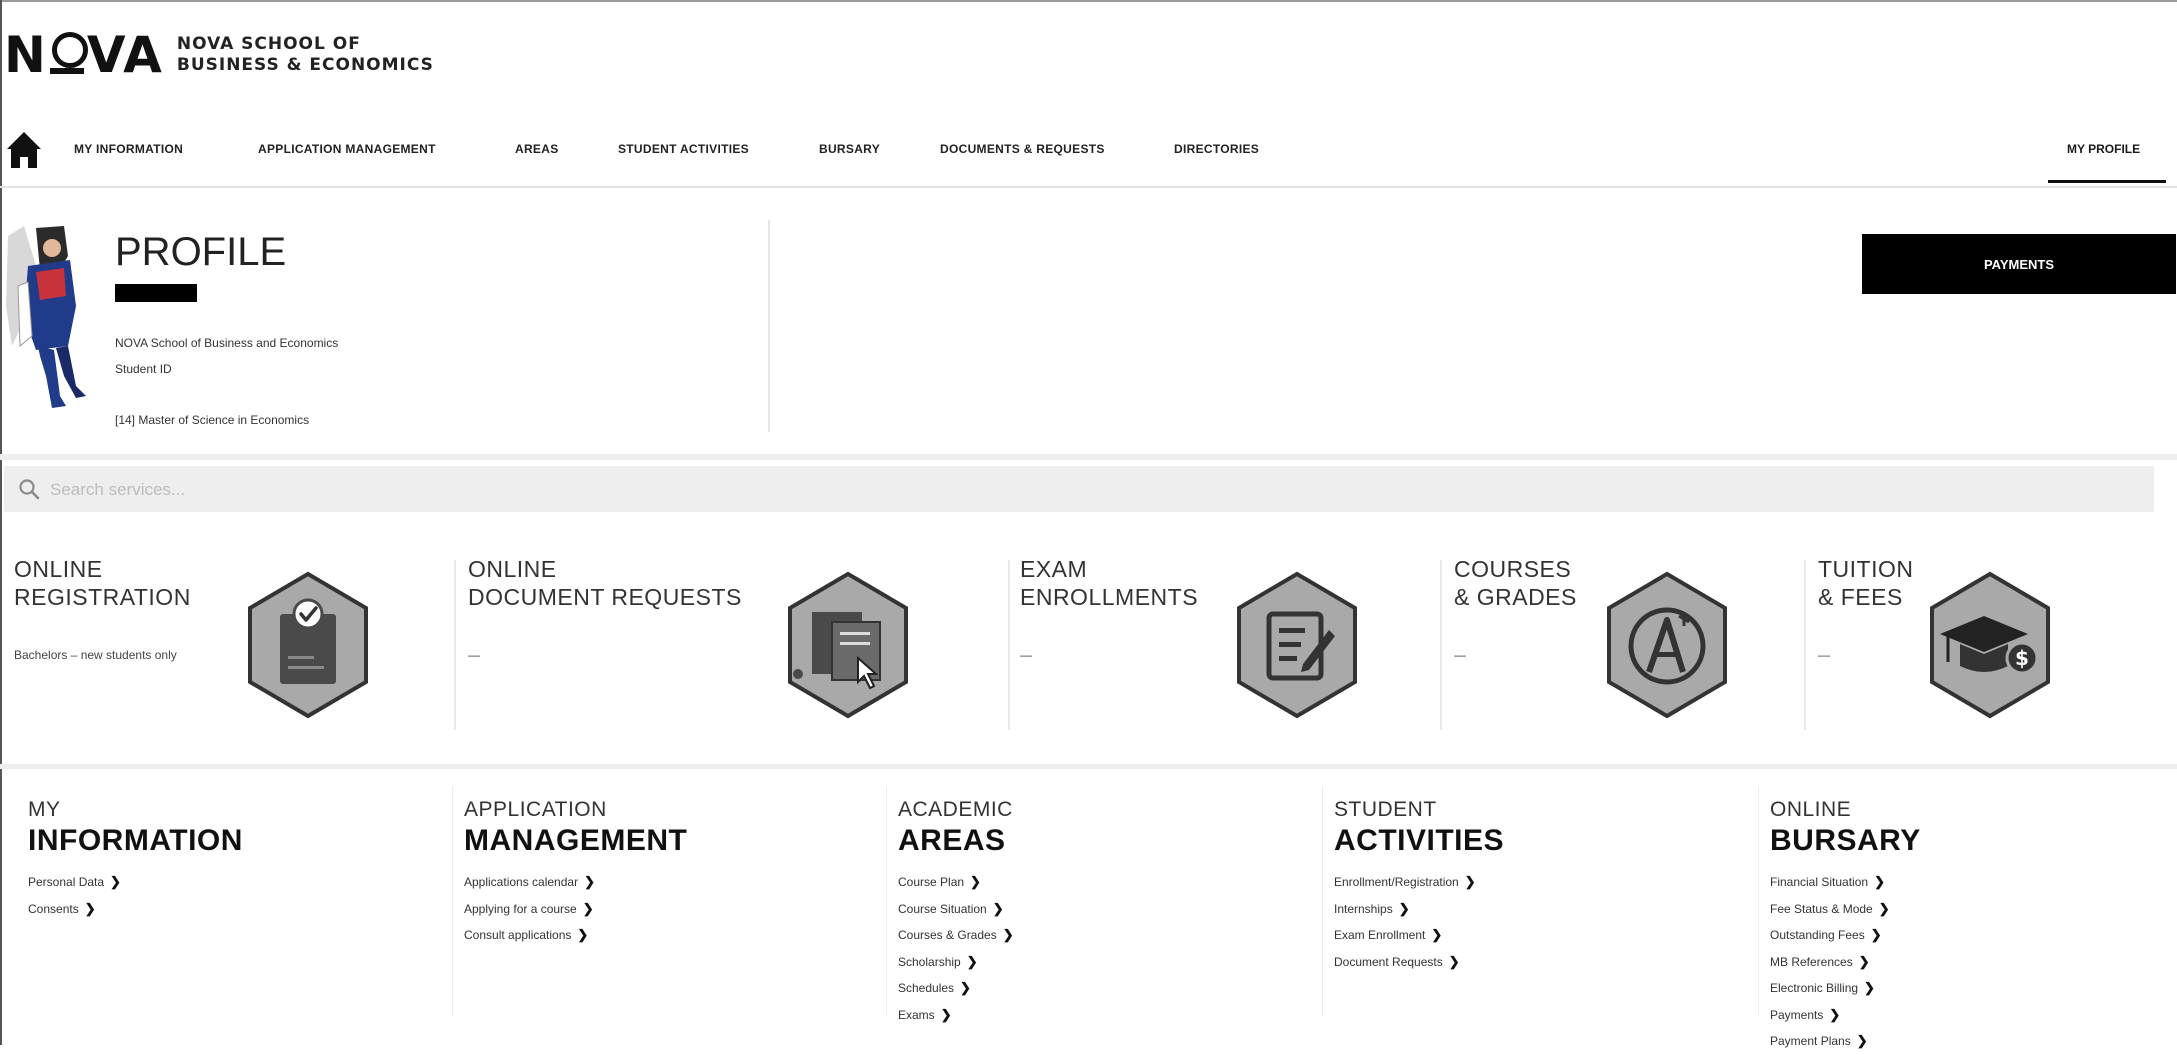  I want to click on grades-icon, so click(1667, 645).